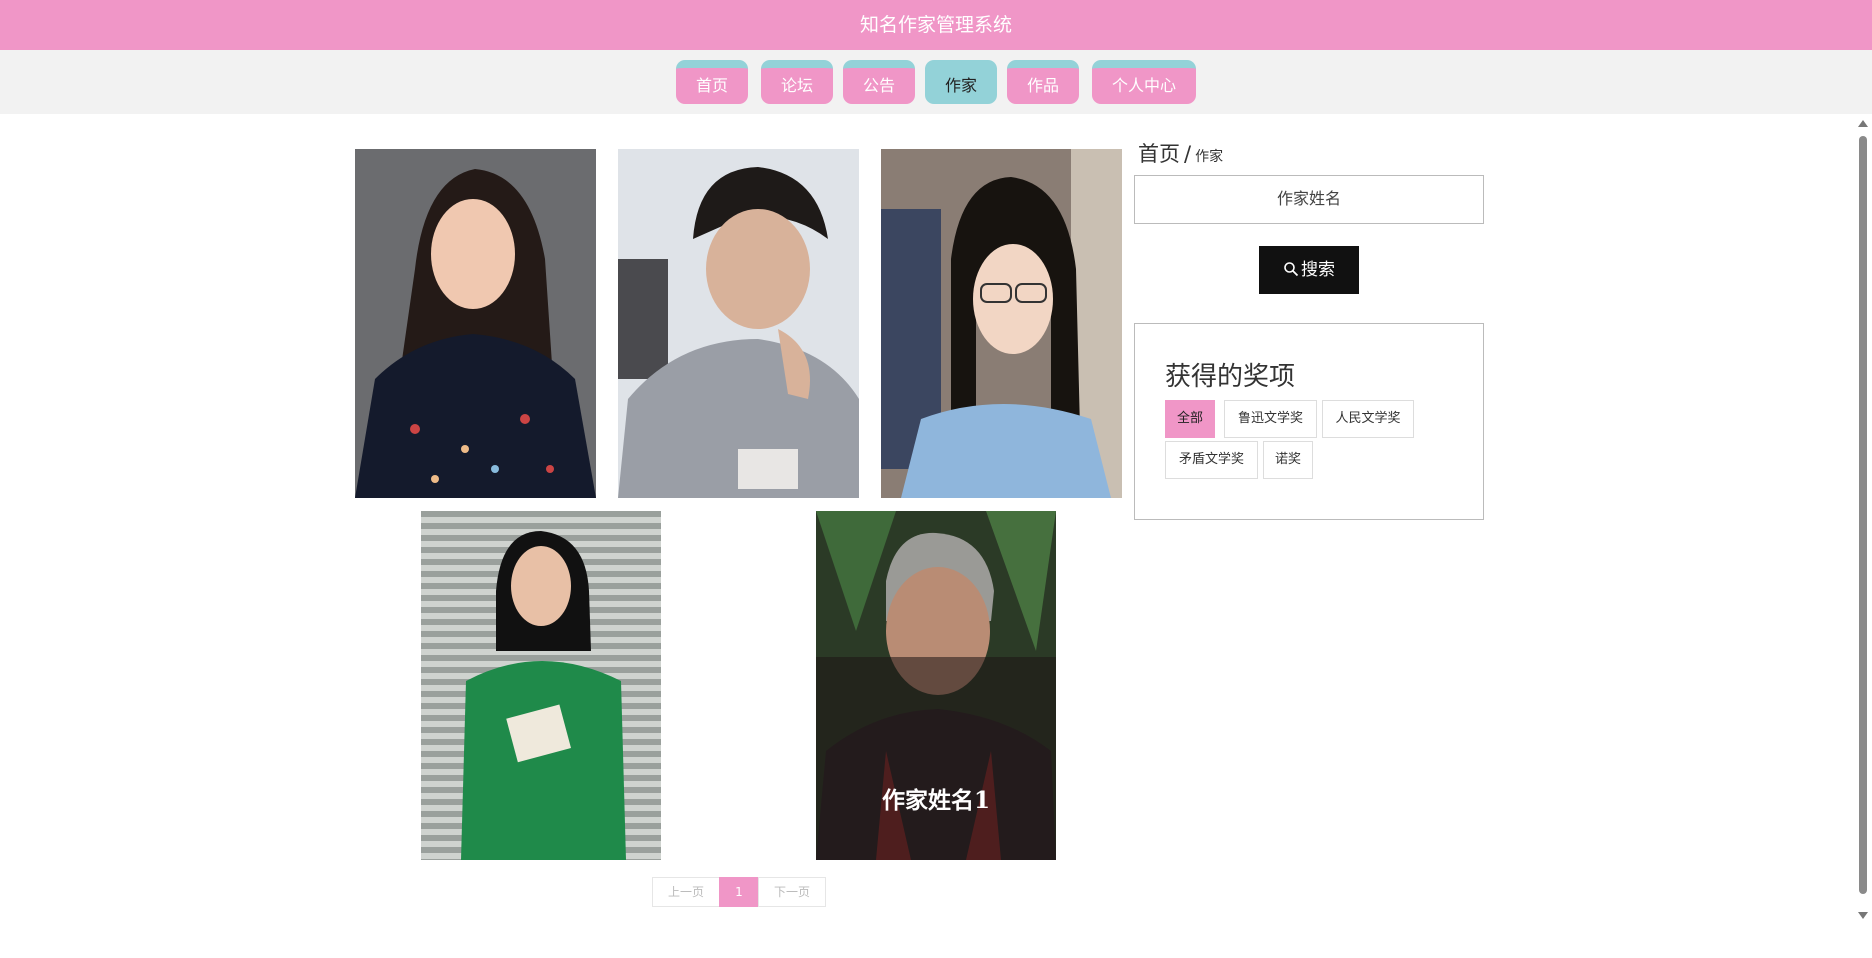 The image size is (1872, 958). Describe the element at coordinates (936, 758) in the screenshot. I see `writer-name-overlay` at that location.